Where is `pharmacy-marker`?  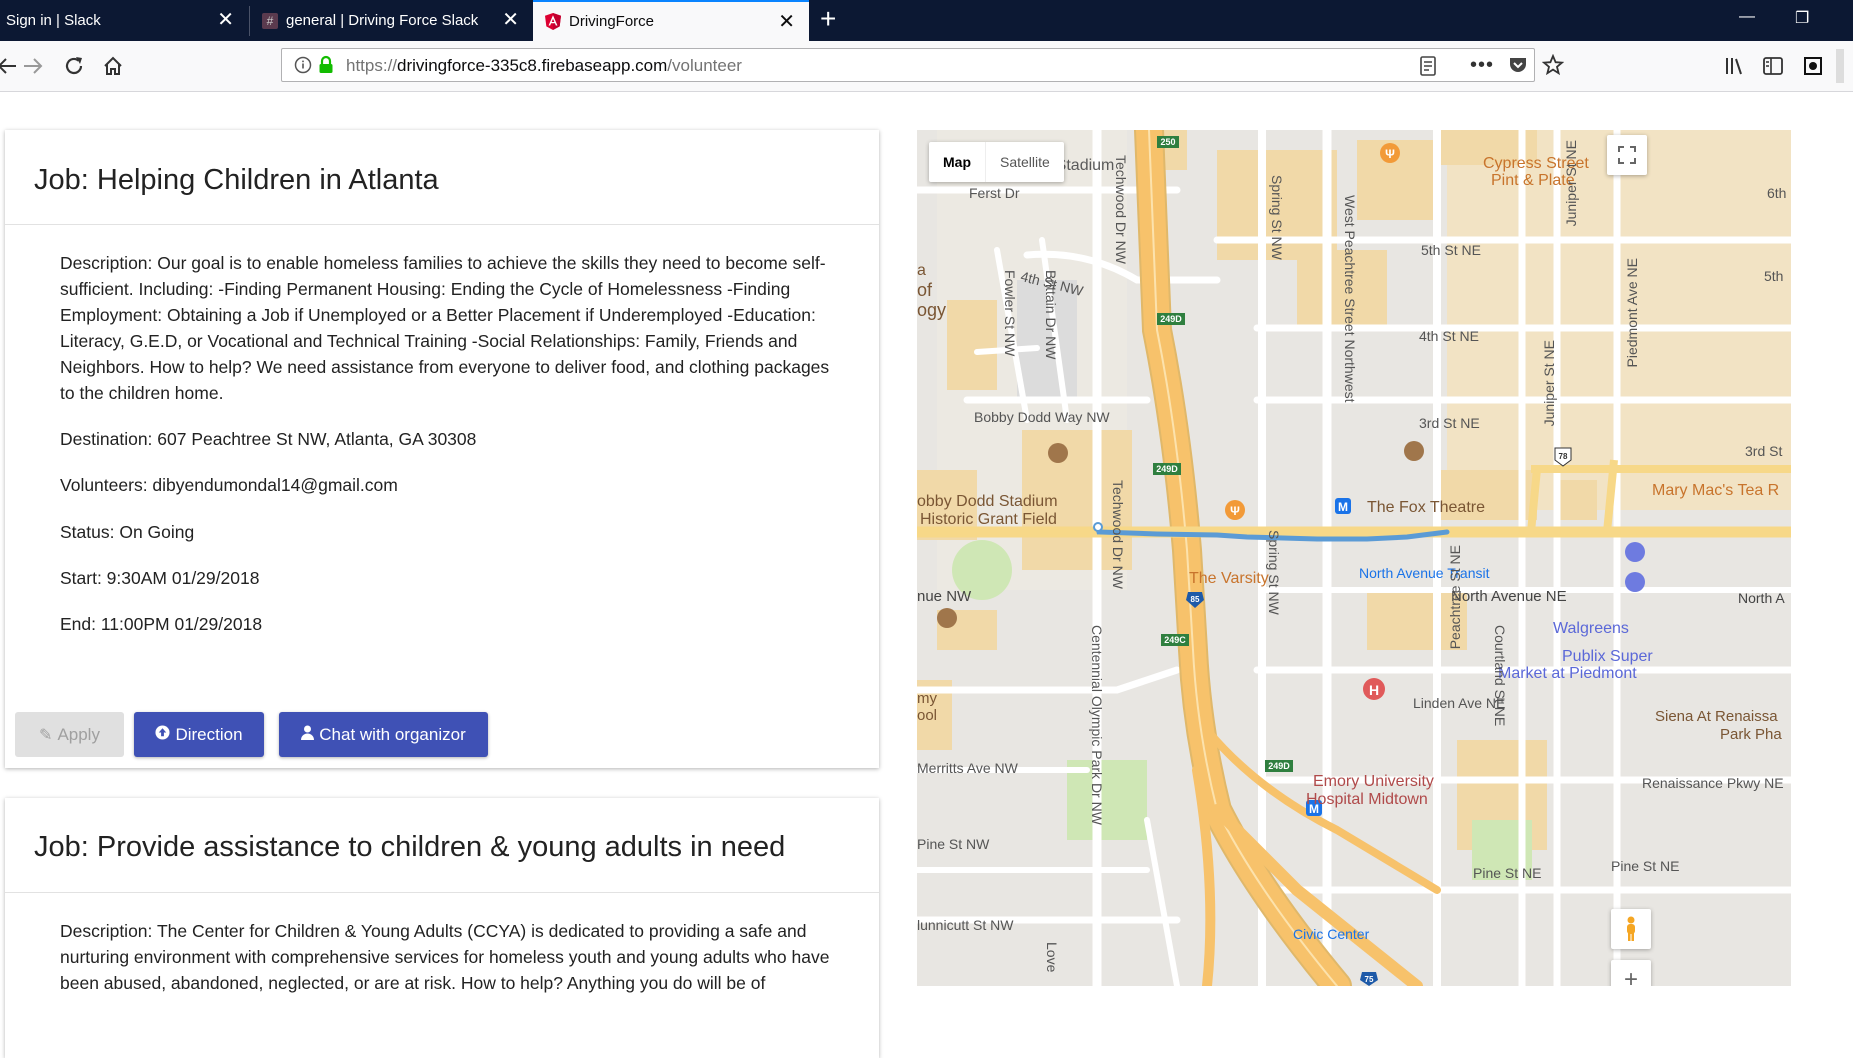
pharmacy-marker is located at coordinates (1635, 552).